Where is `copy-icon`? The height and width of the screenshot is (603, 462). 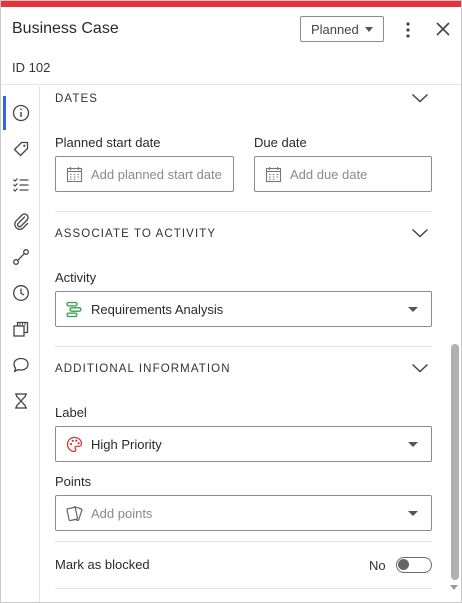 copy-icon is located at coordinates (20, 329).